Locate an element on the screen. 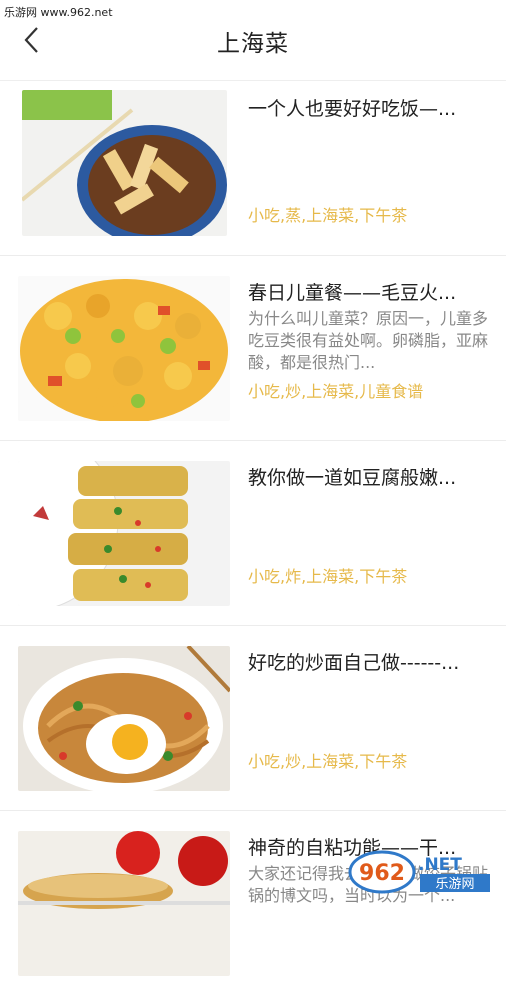 This screenshot has height=995, width=506. brand-sub-text: 乐游网 is located at coordinates (454, 884).